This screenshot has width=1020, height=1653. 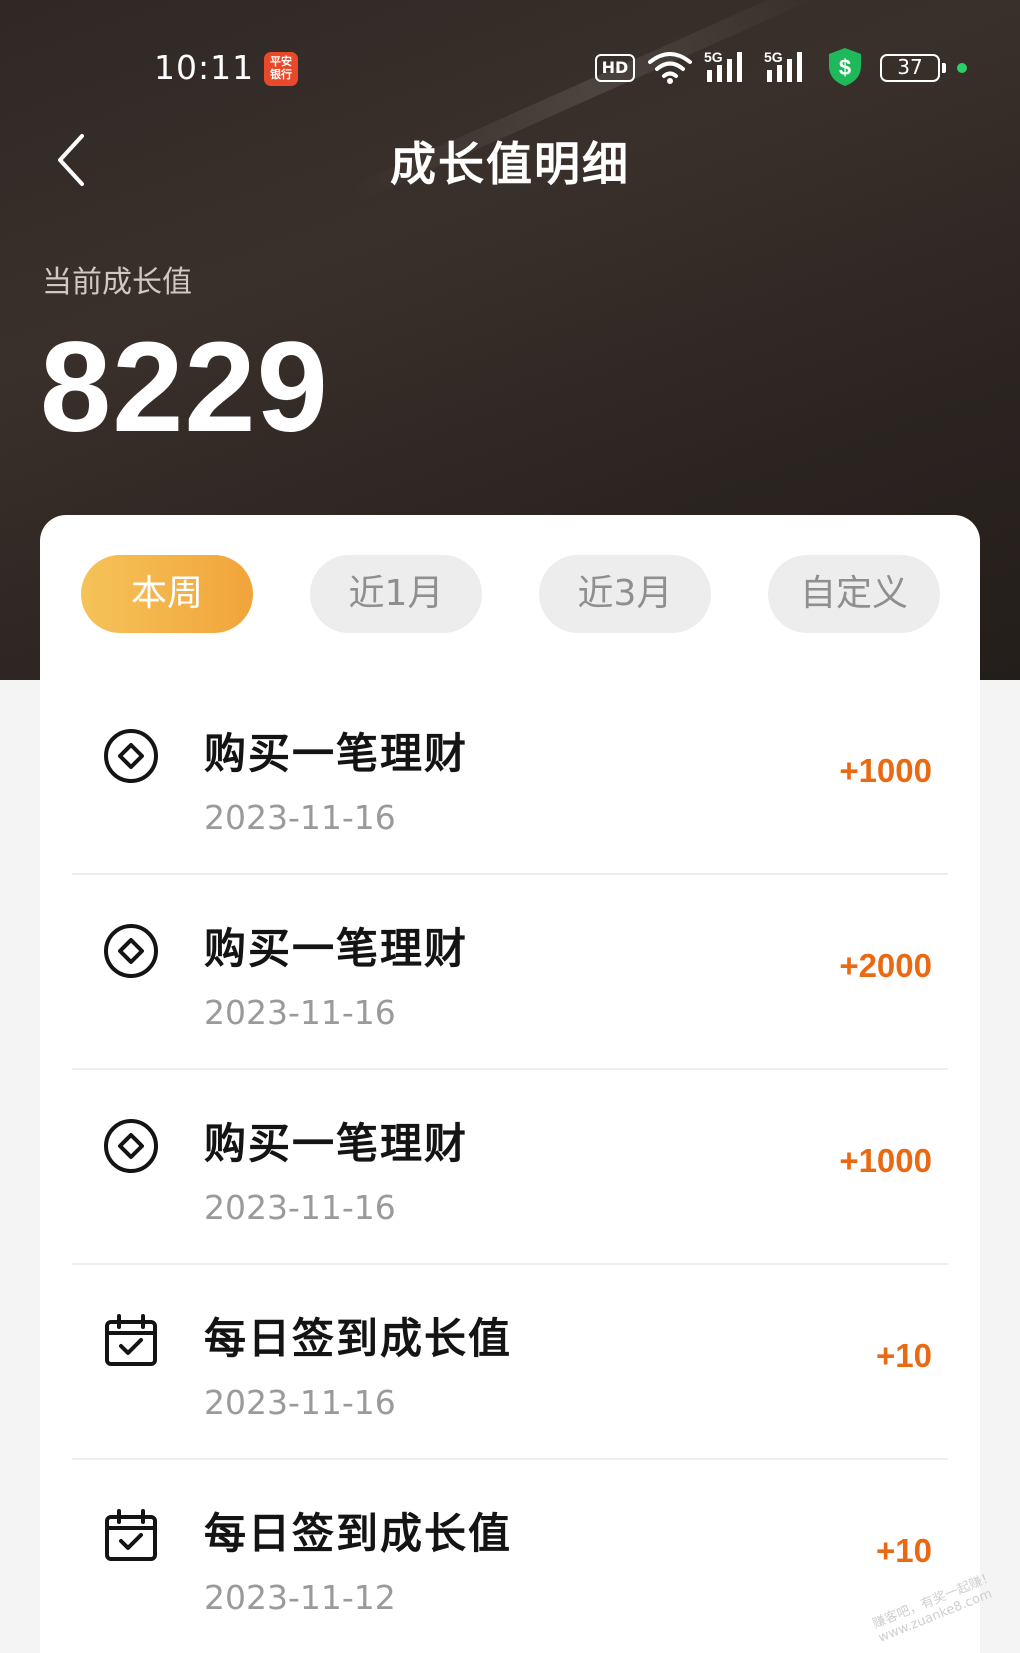 I want to click on list-item: 每日签到成长值 2023-11-16 +10, so click(x=510, y=1362).